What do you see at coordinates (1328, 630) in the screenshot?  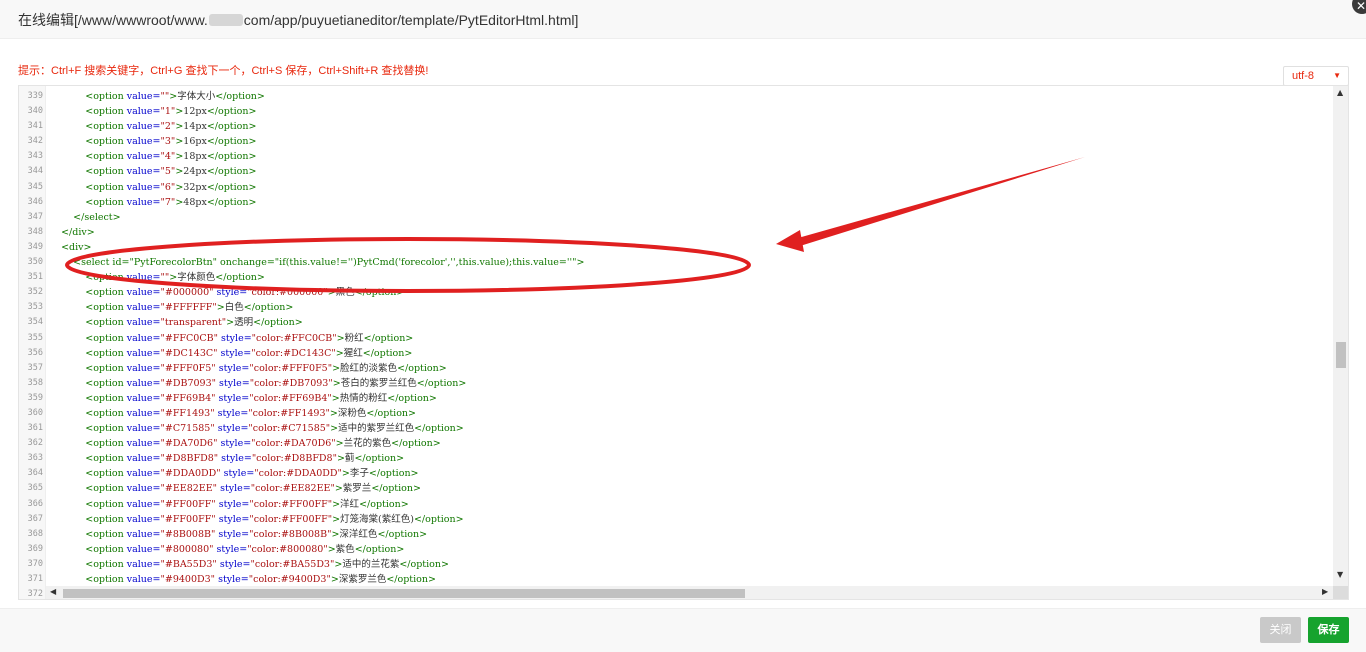 I see `save-button: 保存` at bounding box center [1328, 630].